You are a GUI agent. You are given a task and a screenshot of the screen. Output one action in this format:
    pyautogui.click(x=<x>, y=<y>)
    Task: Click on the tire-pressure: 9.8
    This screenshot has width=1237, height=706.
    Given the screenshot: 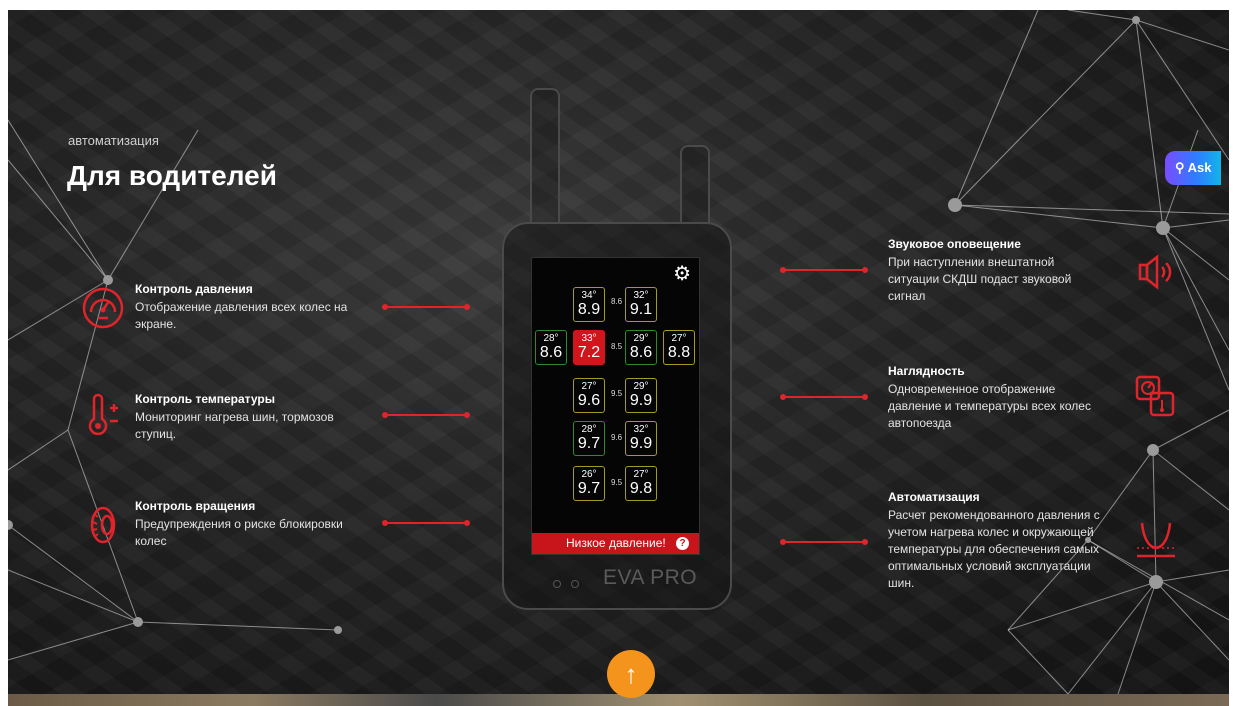 What is the action you would take?
    pyautogui.click(x=641, y=488)
    